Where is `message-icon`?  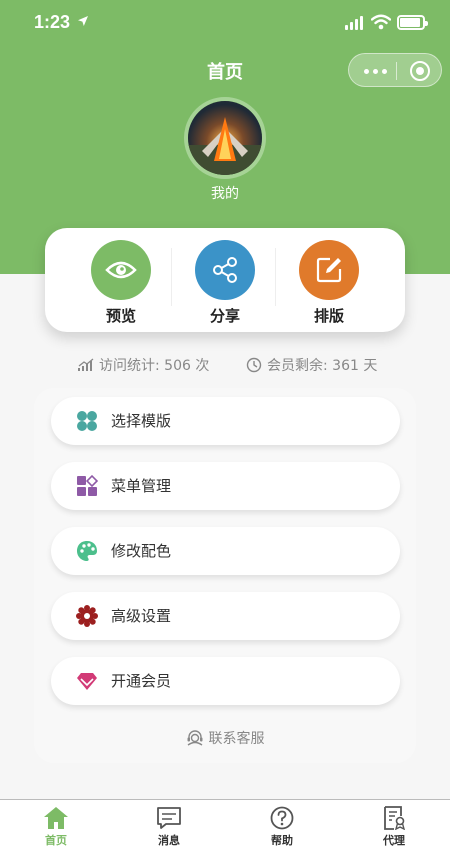 message-icon is located at coordinates (169, 818).